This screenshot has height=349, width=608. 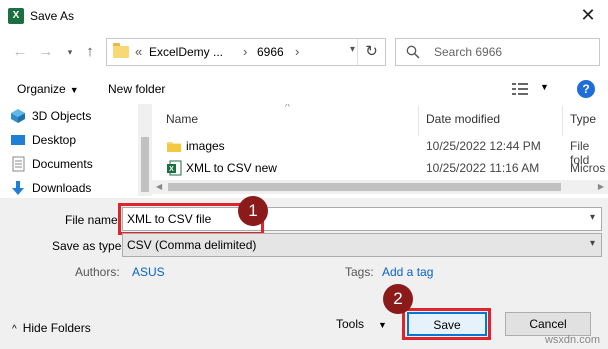 I want to click on forward-arrow-icon: →, so click(x=46, y=52).